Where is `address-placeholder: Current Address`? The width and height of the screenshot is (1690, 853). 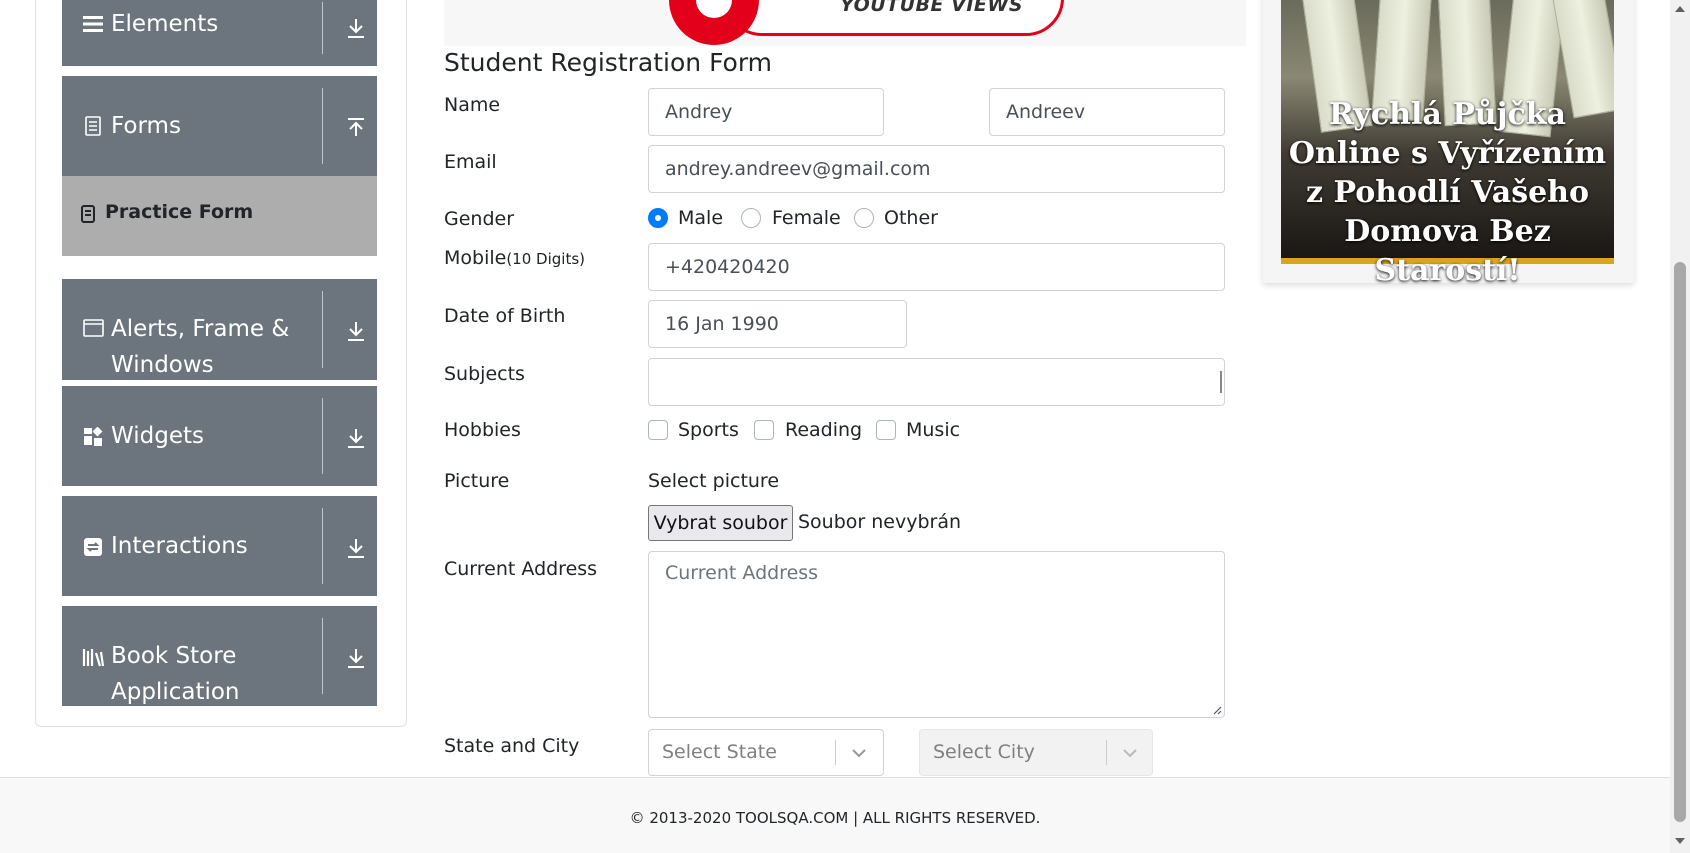 address-placeholder: Current Address is located at coordinates (742, 573).